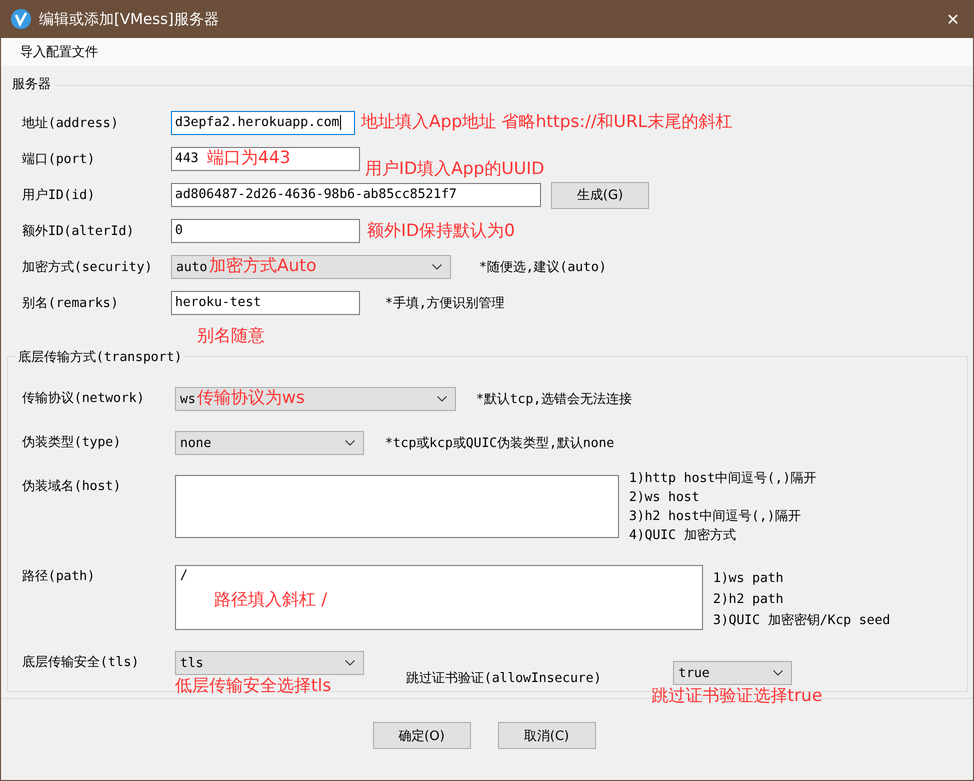  Describe the element at coordinates (421, 735) in the screenshot. I see `ok-button: 确定(O)` at that location.